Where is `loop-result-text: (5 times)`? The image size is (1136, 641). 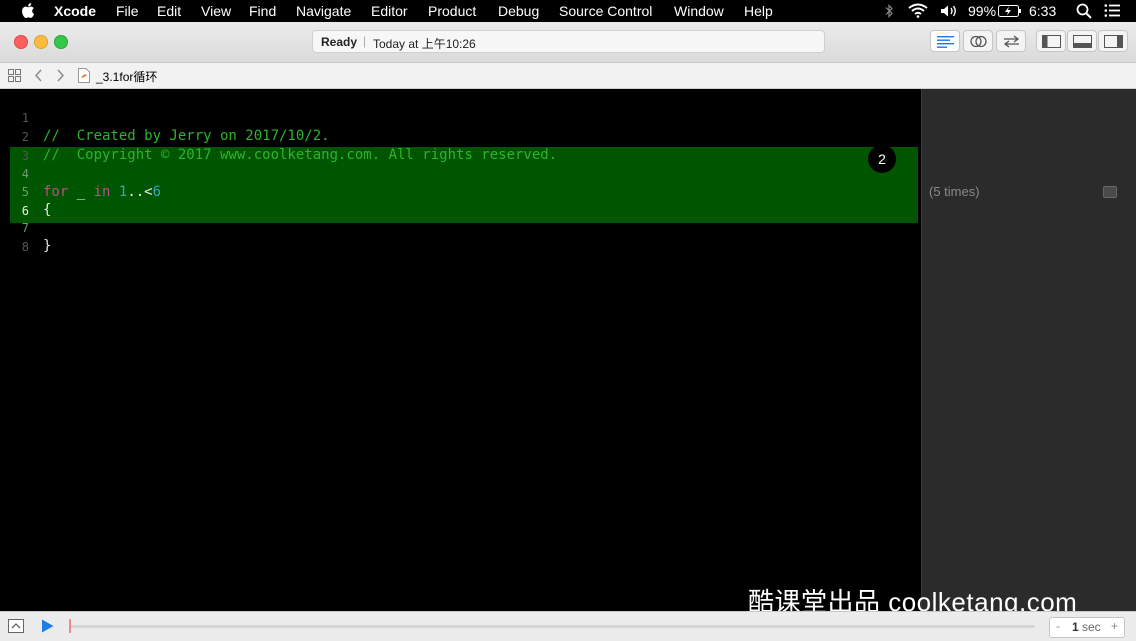 loop-result-text: (5 times) is located at coordinates (954, 191).